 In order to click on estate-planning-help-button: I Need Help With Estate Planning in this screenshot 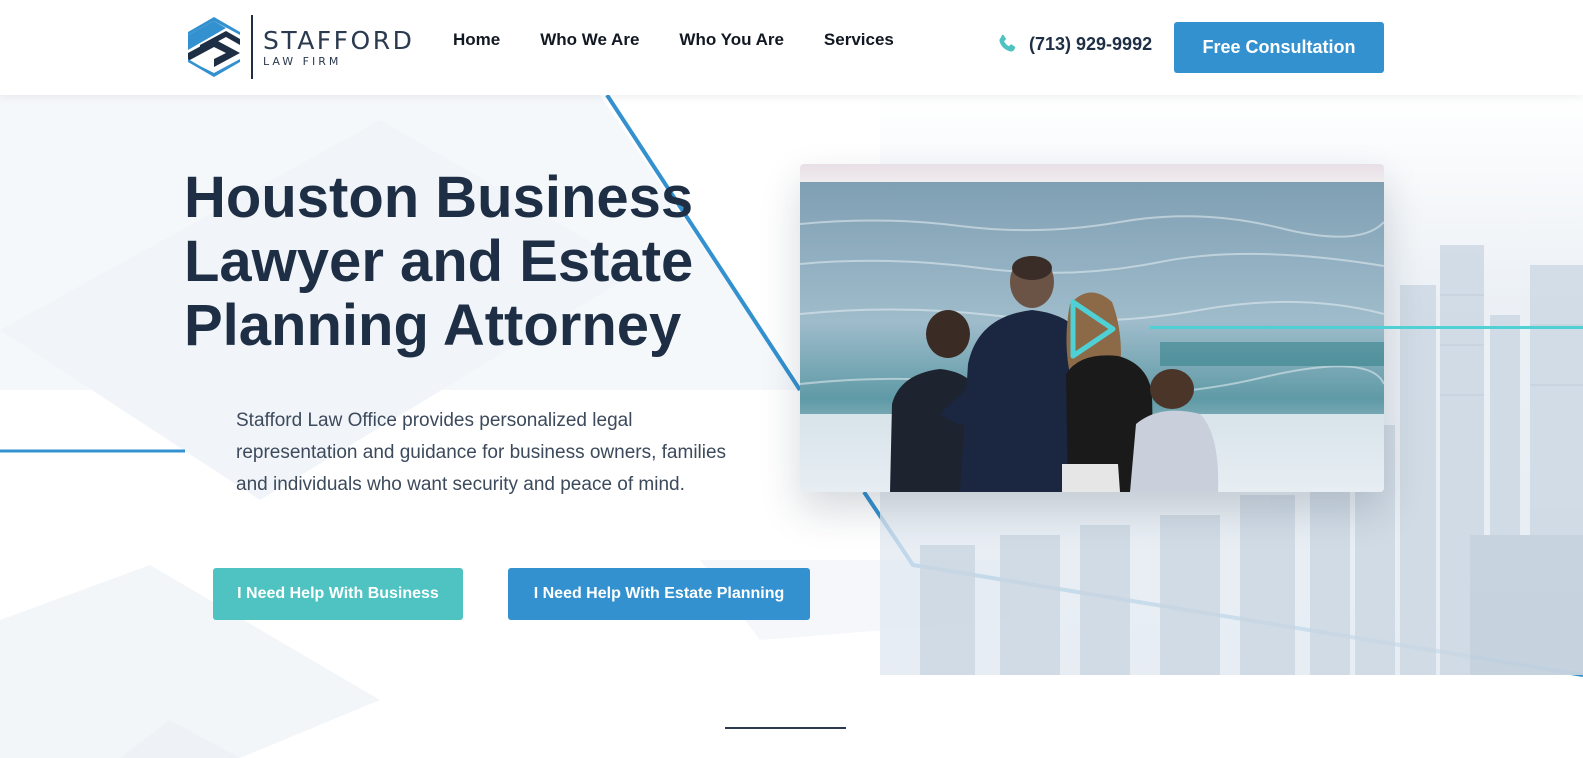, I will do `click(659, 594)`.